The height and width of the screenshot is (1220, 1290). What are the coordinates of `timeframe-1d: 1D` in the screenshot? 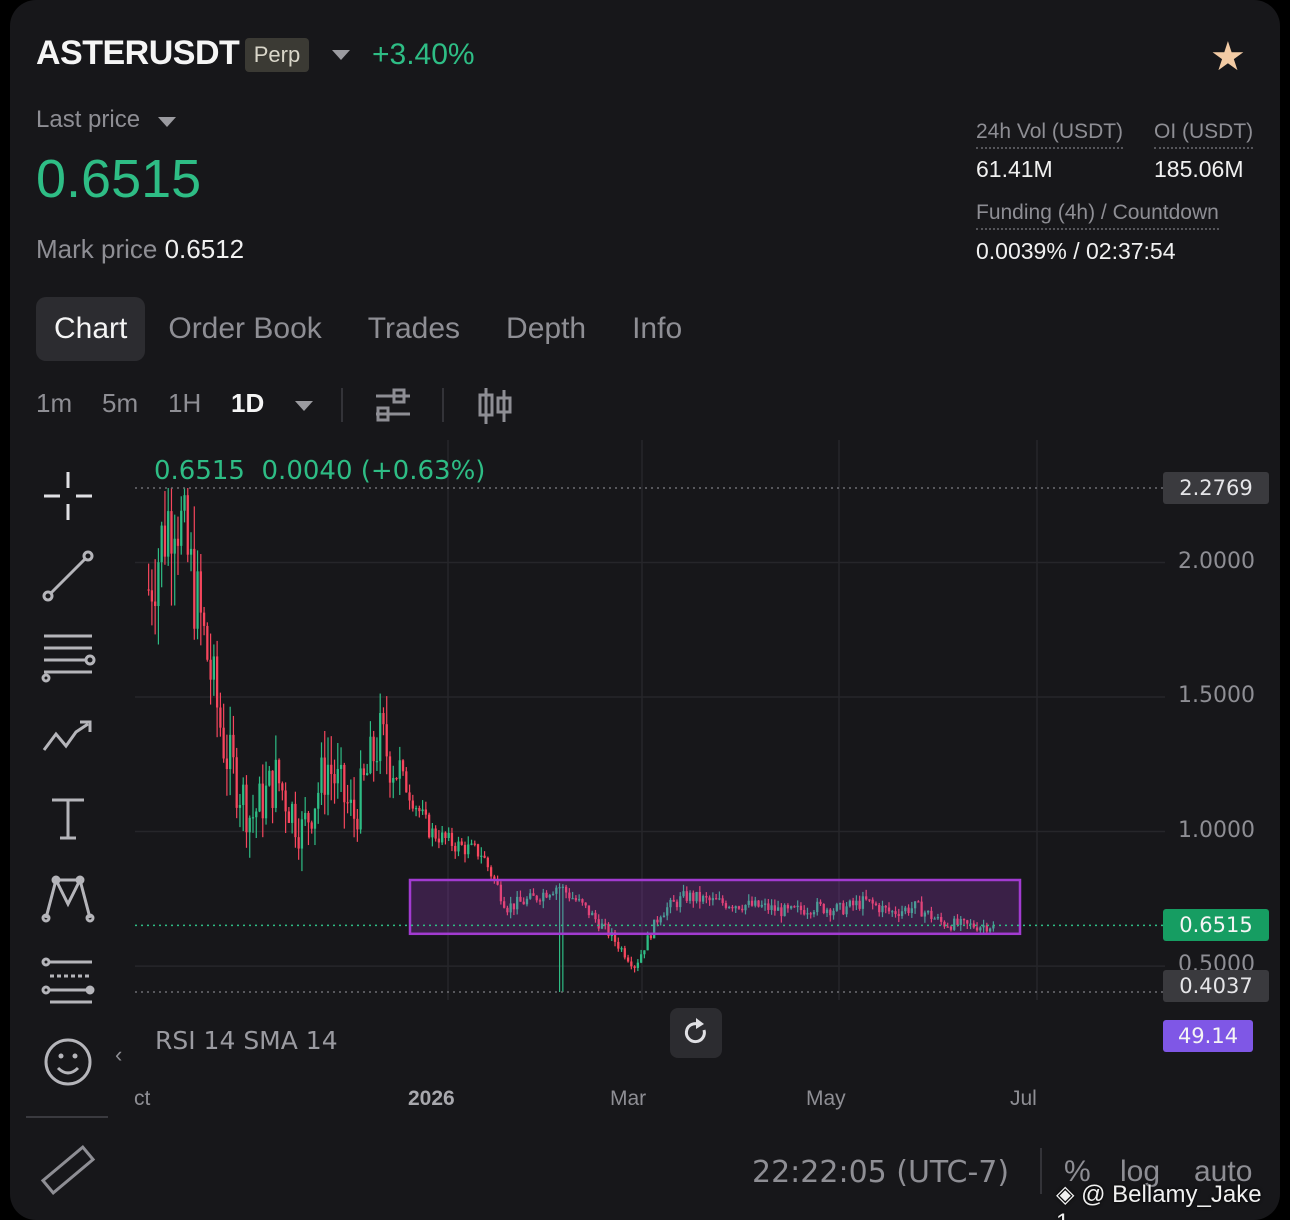 It's located at (247, 403).